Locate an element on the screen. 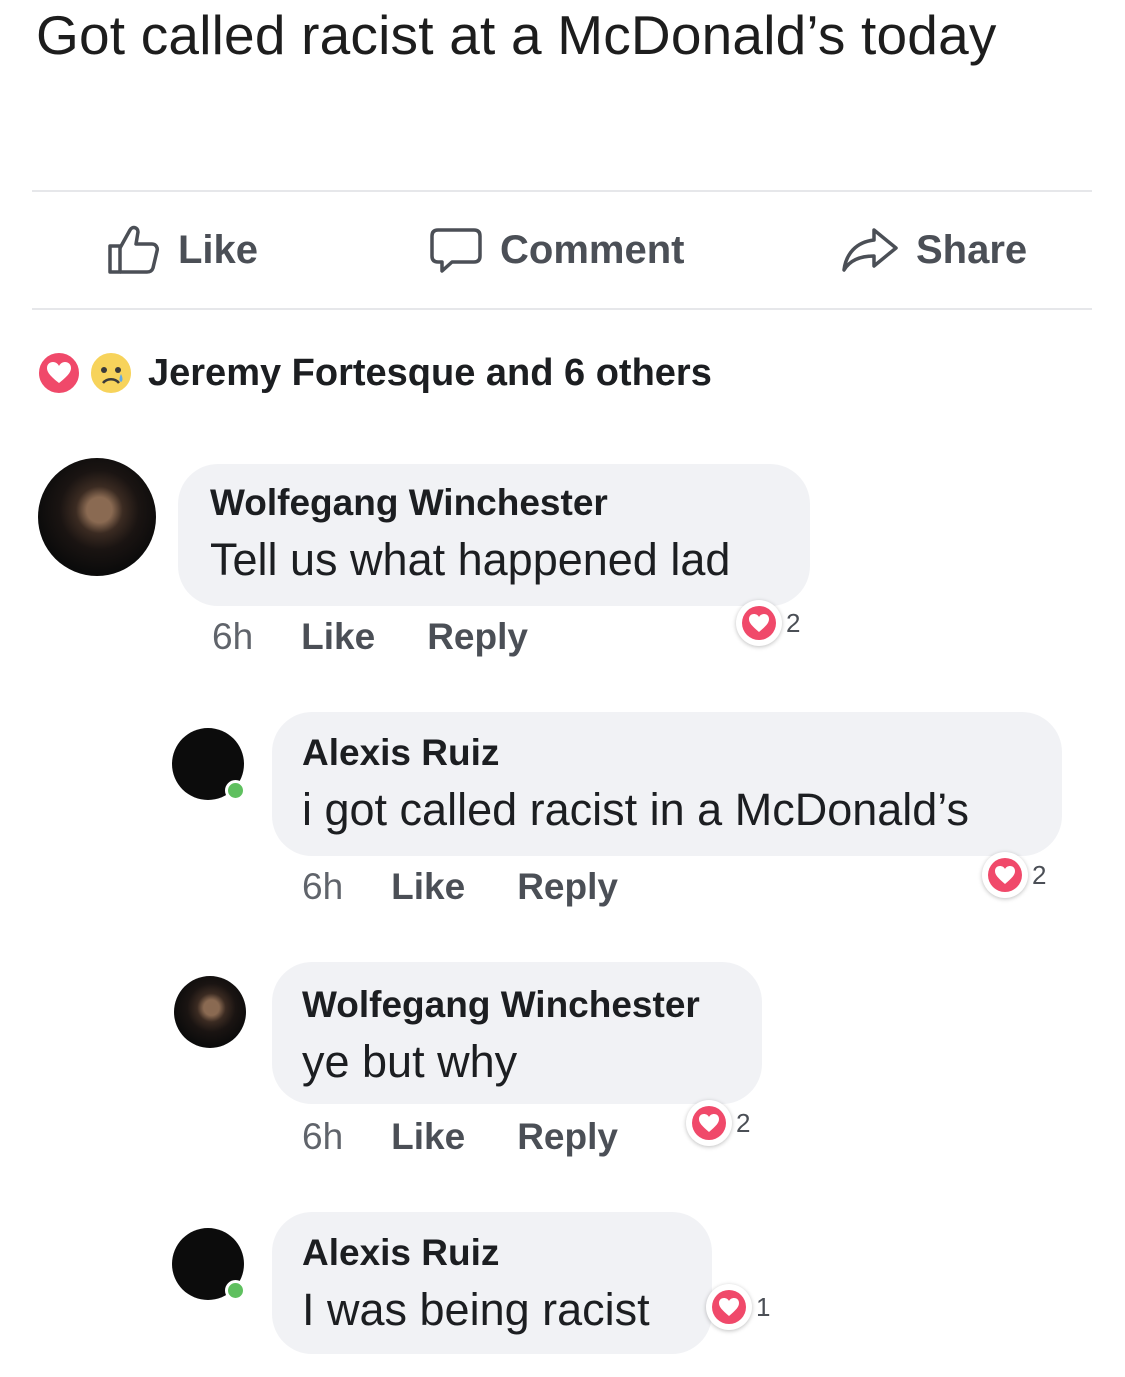 This screenshot has height=1377, width=1125. comment-text: Tell us what happened lad is located at coordinates (470, 559).